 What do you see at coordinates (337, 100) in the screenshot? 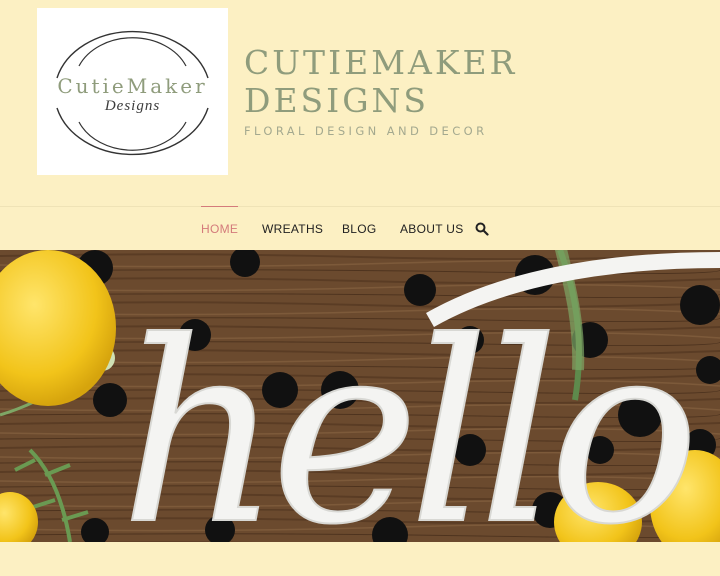
I see `site-title-line2: DESIGNS` at bounding box center [337, 100].